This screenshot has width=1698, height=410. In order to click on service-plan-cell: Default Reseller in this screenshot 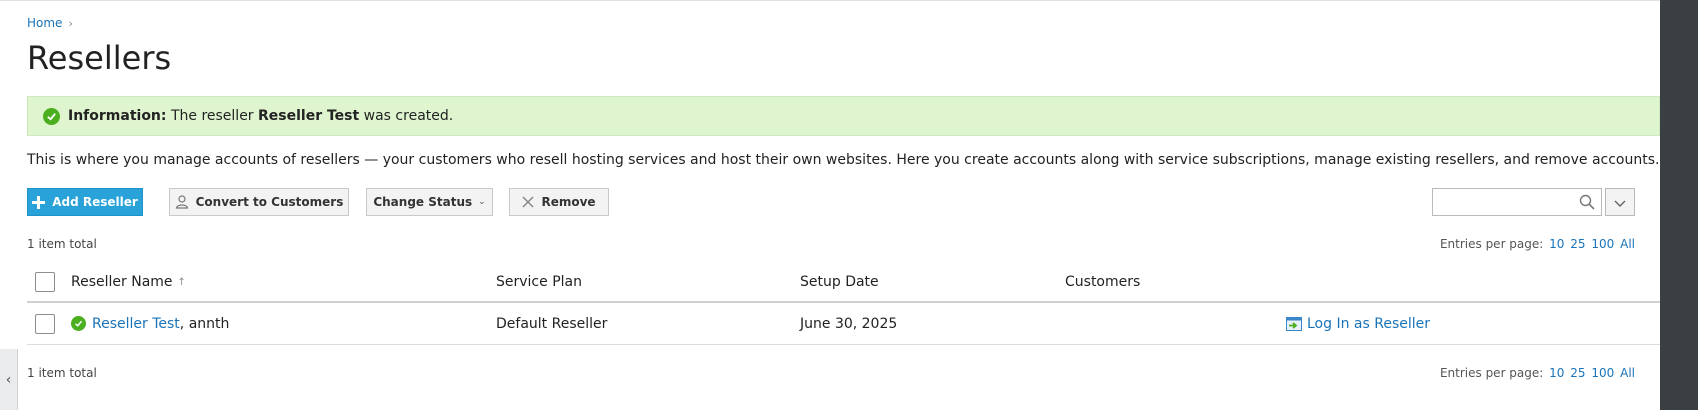, I will do `click(552, 323)`.